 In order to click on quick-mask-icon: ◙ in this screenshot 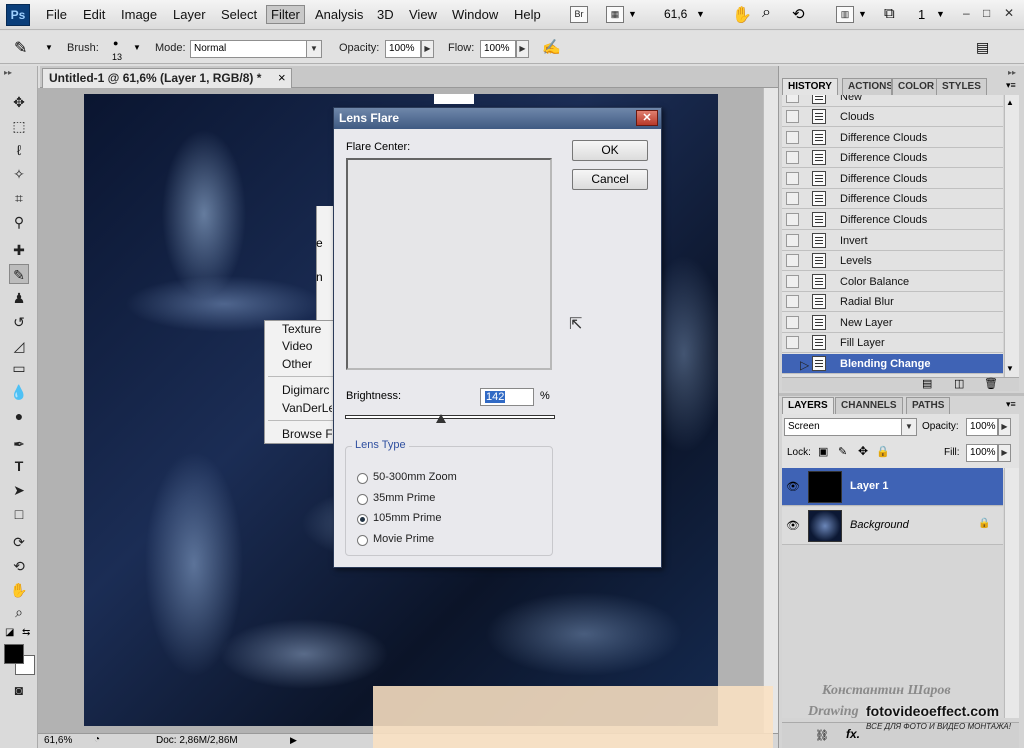, I will do `click(19, 690)`.